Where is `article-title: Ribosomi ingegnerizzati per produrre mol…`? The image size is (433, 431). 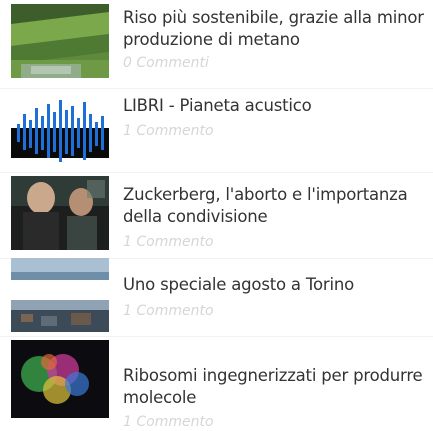 article-title: Ribosomi ingegnerizzati per produrre mol… is located at coordinates (275, 387).